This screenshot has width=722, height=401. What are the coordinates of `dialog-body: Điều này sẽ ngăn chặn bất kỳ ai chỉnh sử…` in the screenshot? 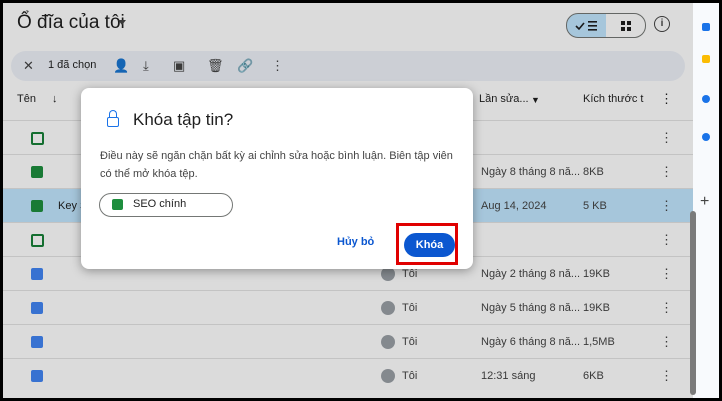 It's located at (276, 165).